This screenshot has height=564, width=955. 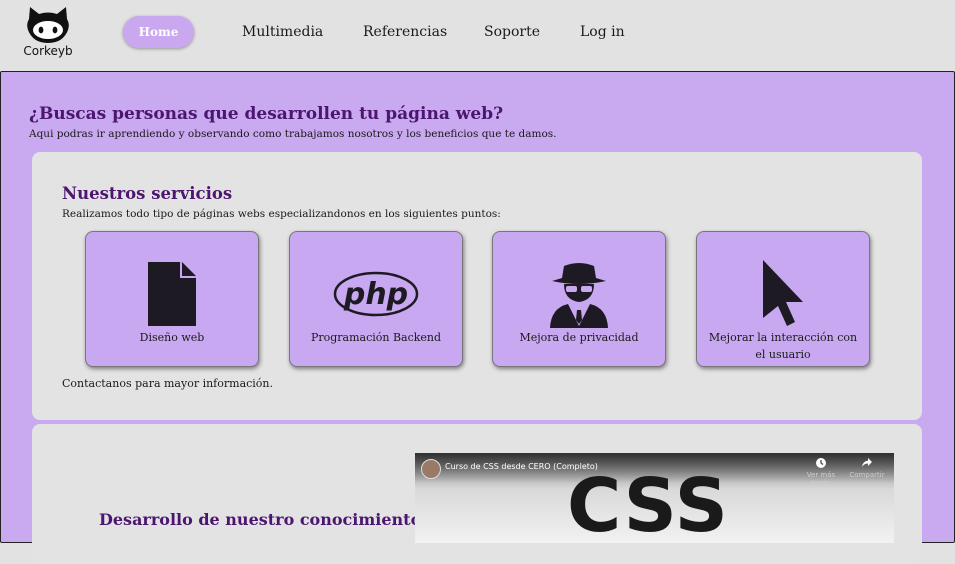 I want to click on nav-referencias: Referencias, so click(x=405, y=32).